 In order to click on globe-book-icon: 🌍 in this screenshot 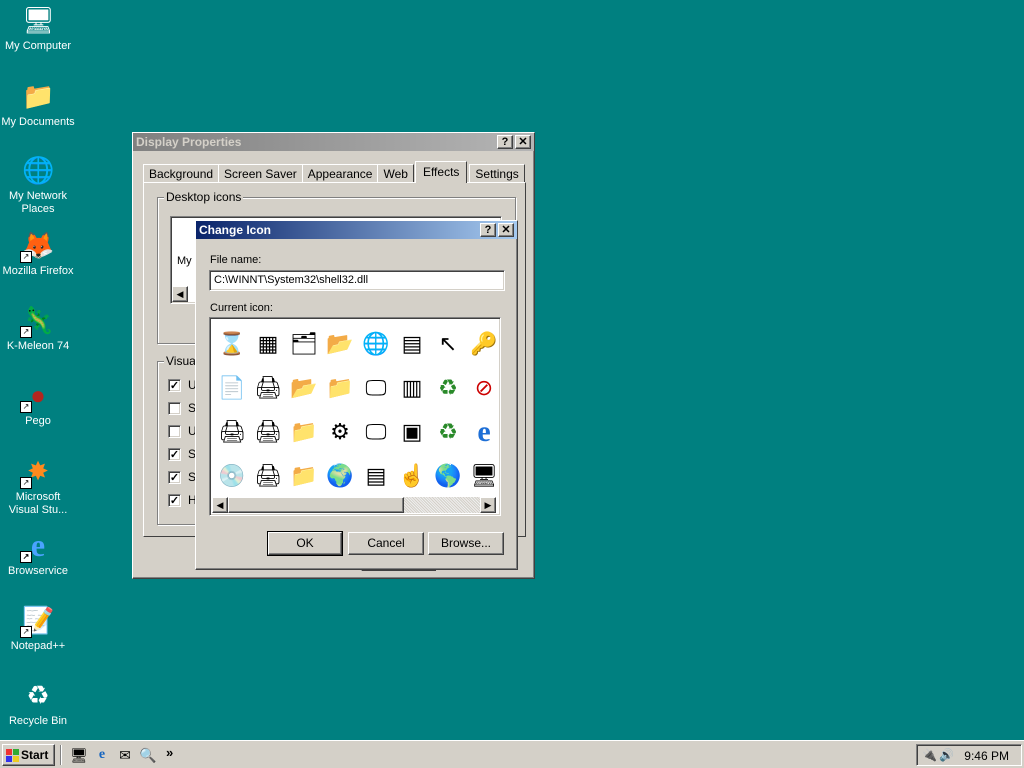, I will do `click(340, 475)`.